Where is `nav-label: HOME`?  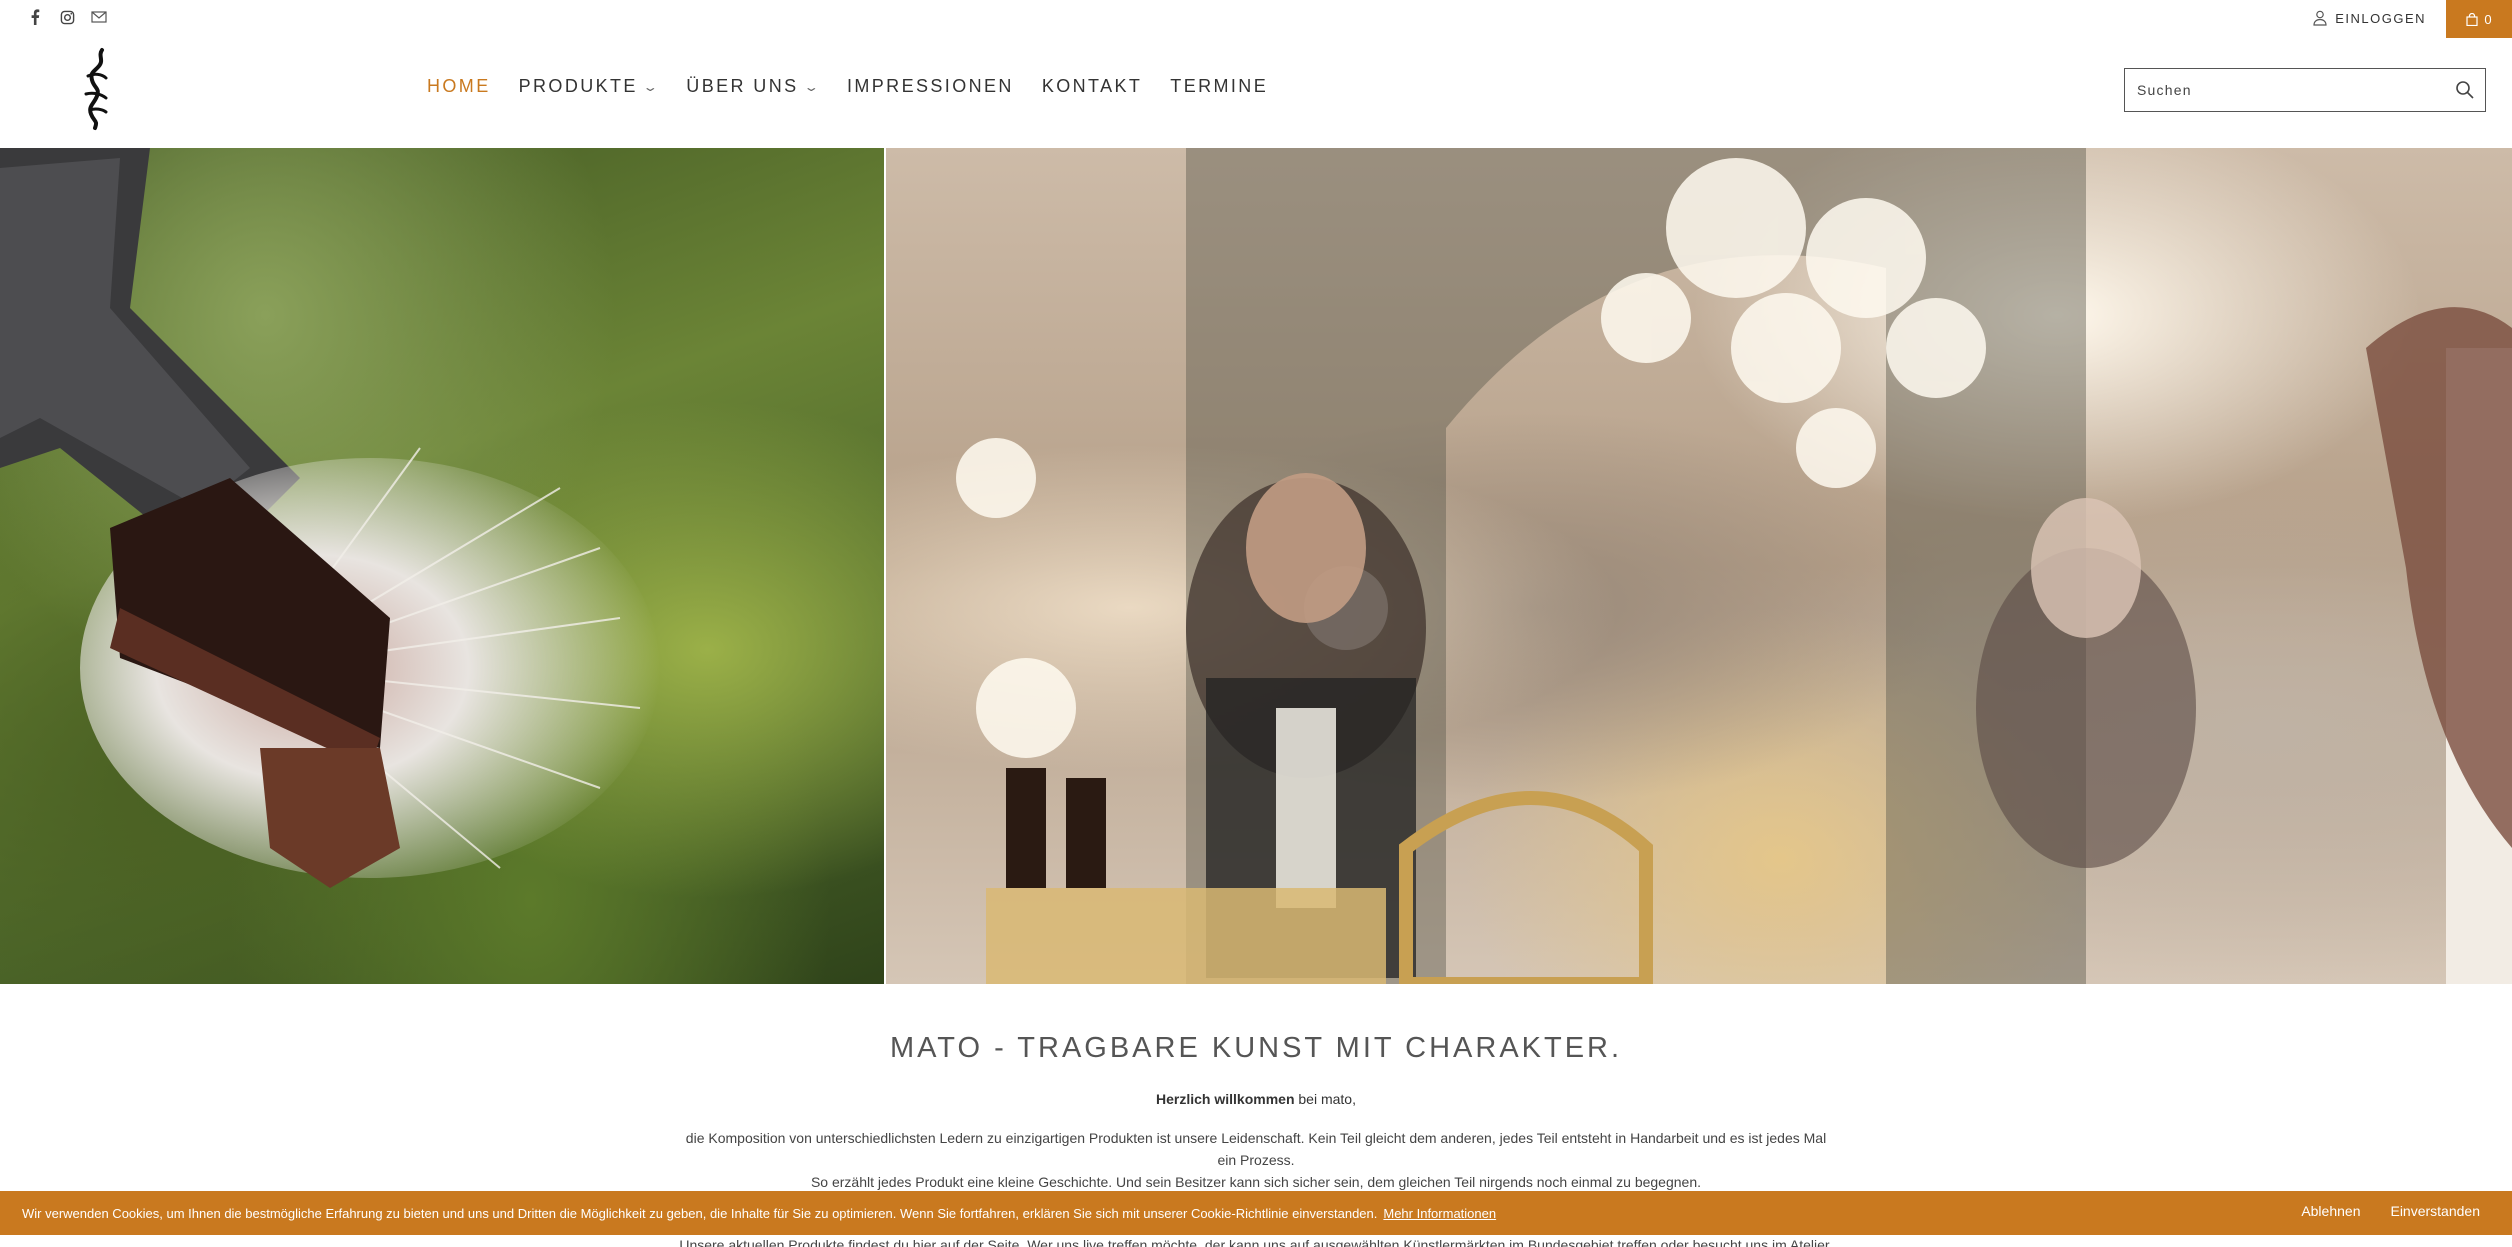 nav-label: HOME is located at coordinates (459, 86).